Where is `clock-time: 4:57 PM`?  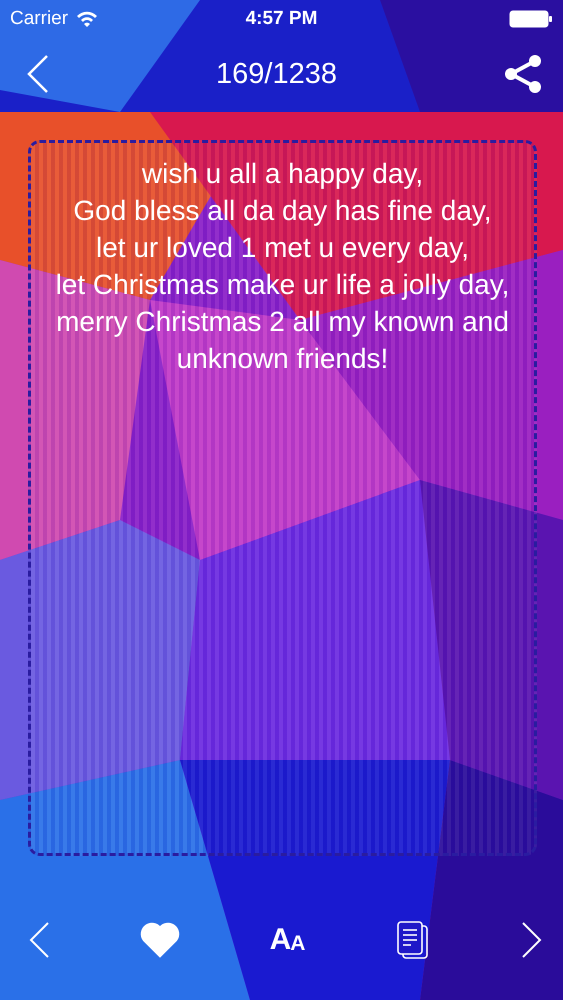 clock-time: 4:57 PM is located at coordinates (282, 18).